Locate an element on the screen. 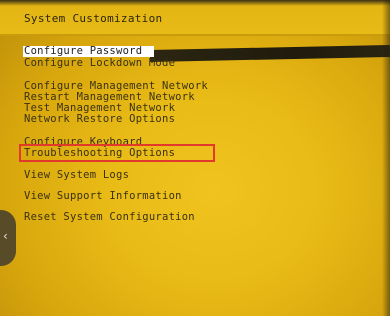 The height and width of the screenshot is (316, 390). monitor-frame-right is located at coordinates (386, 158).